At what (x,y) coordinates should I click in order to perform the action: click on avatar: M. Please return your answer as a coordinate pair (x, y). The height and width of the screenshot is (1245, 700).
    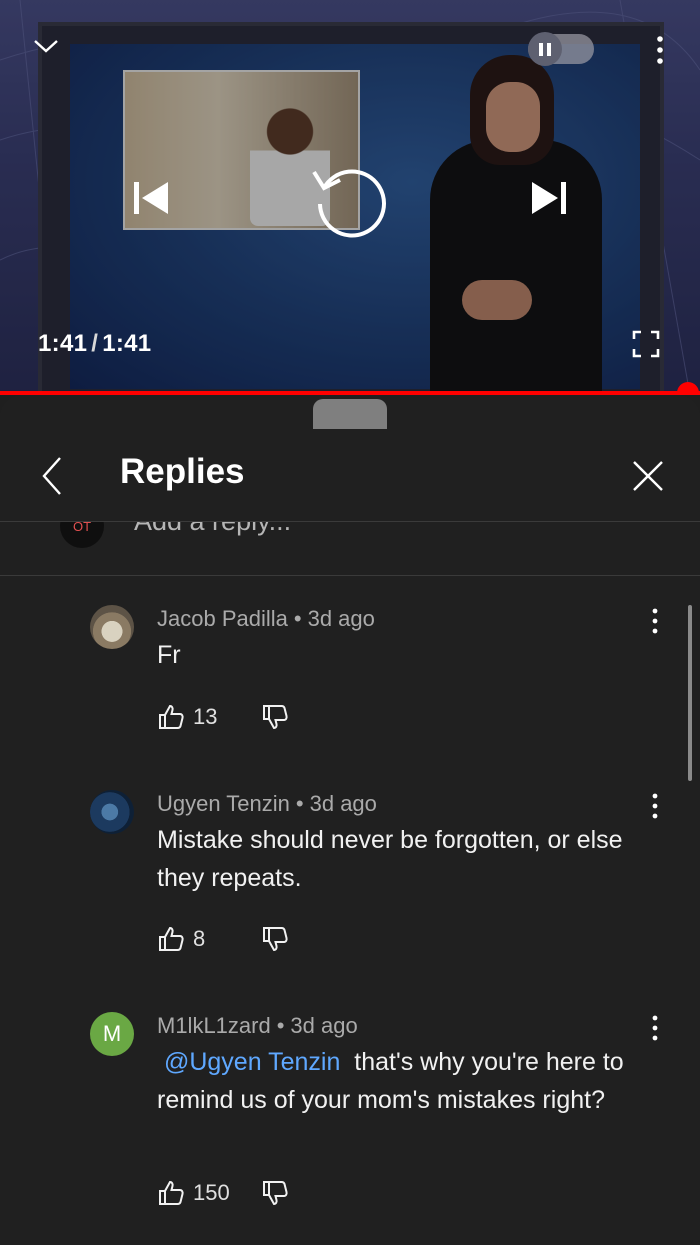
    Looking at the image, I should click on (112, 1034).